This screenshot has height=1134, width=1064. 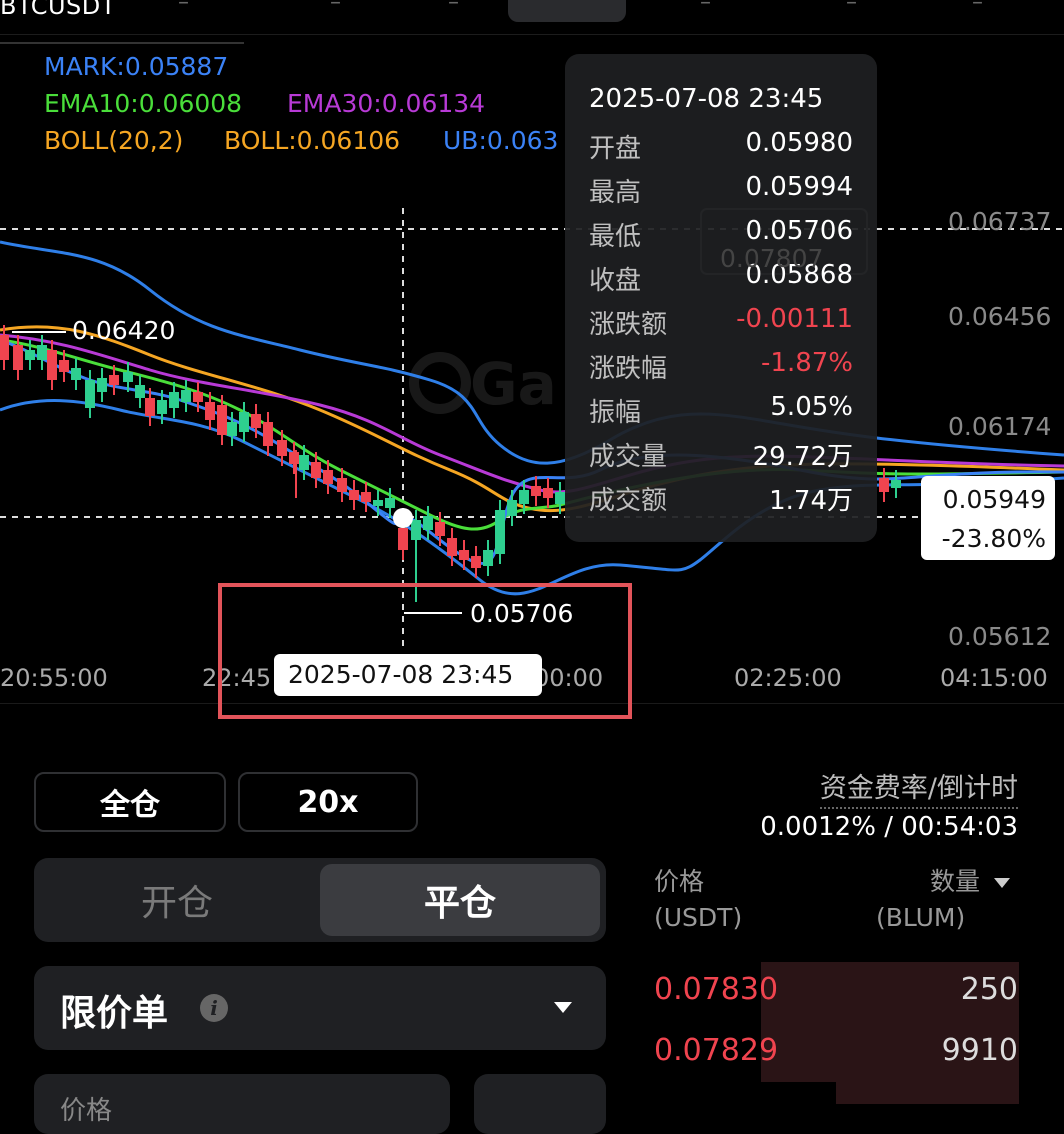 I want to click on tooltip-row-value: 5.05%, so click(x=811, y=407).